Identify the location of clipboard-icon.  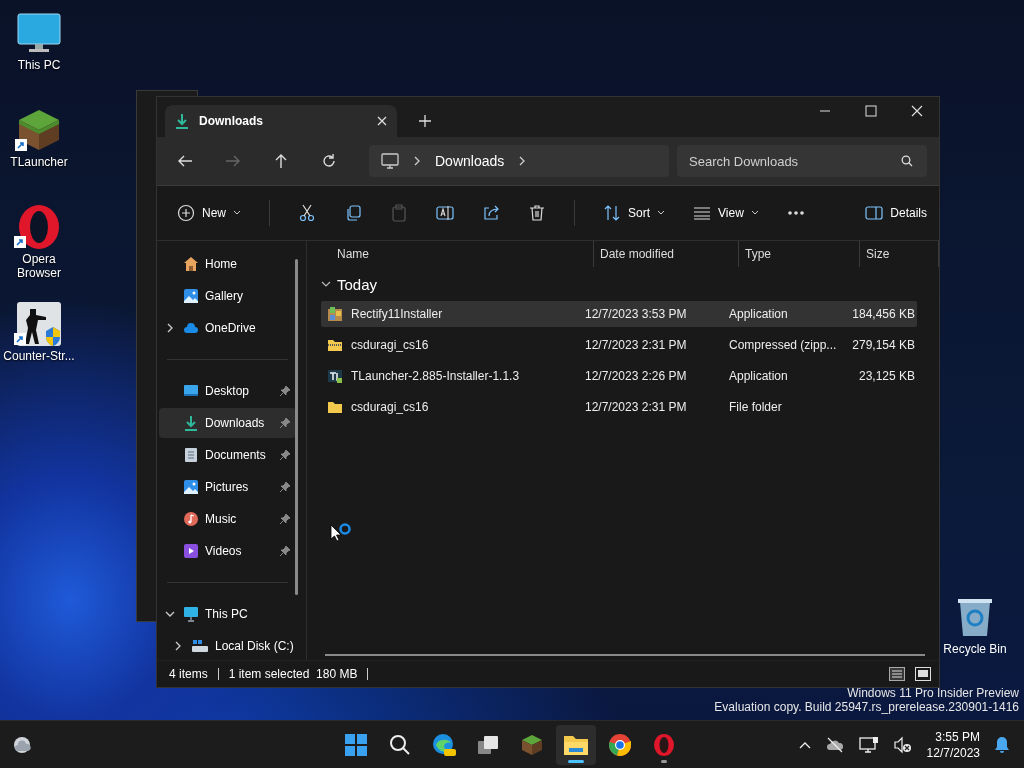
(399, 213).